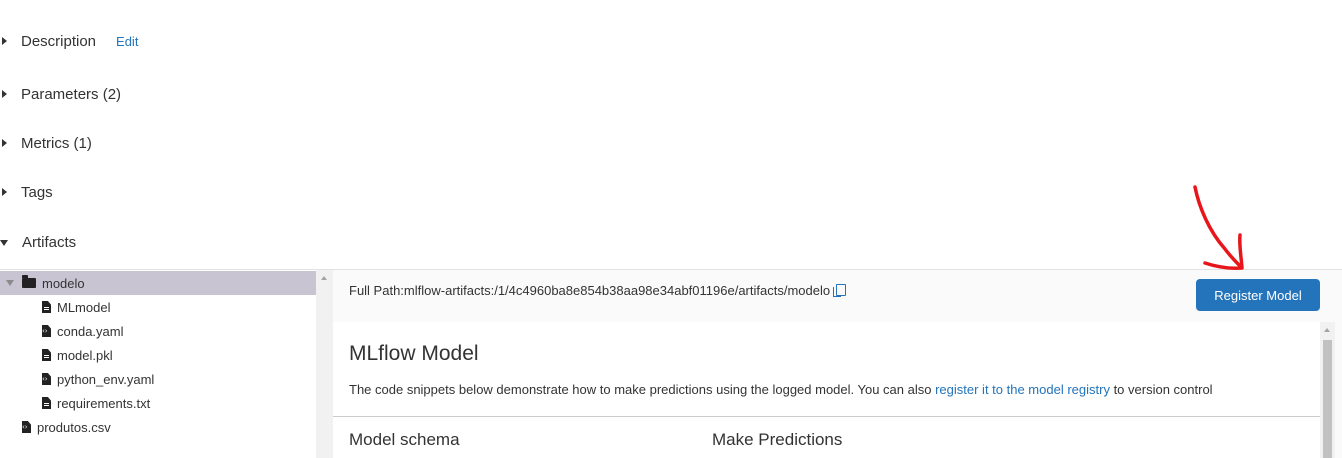 The image size is (1342, 458). I want to click on scrollbar-thumb, so click(1327, 399).